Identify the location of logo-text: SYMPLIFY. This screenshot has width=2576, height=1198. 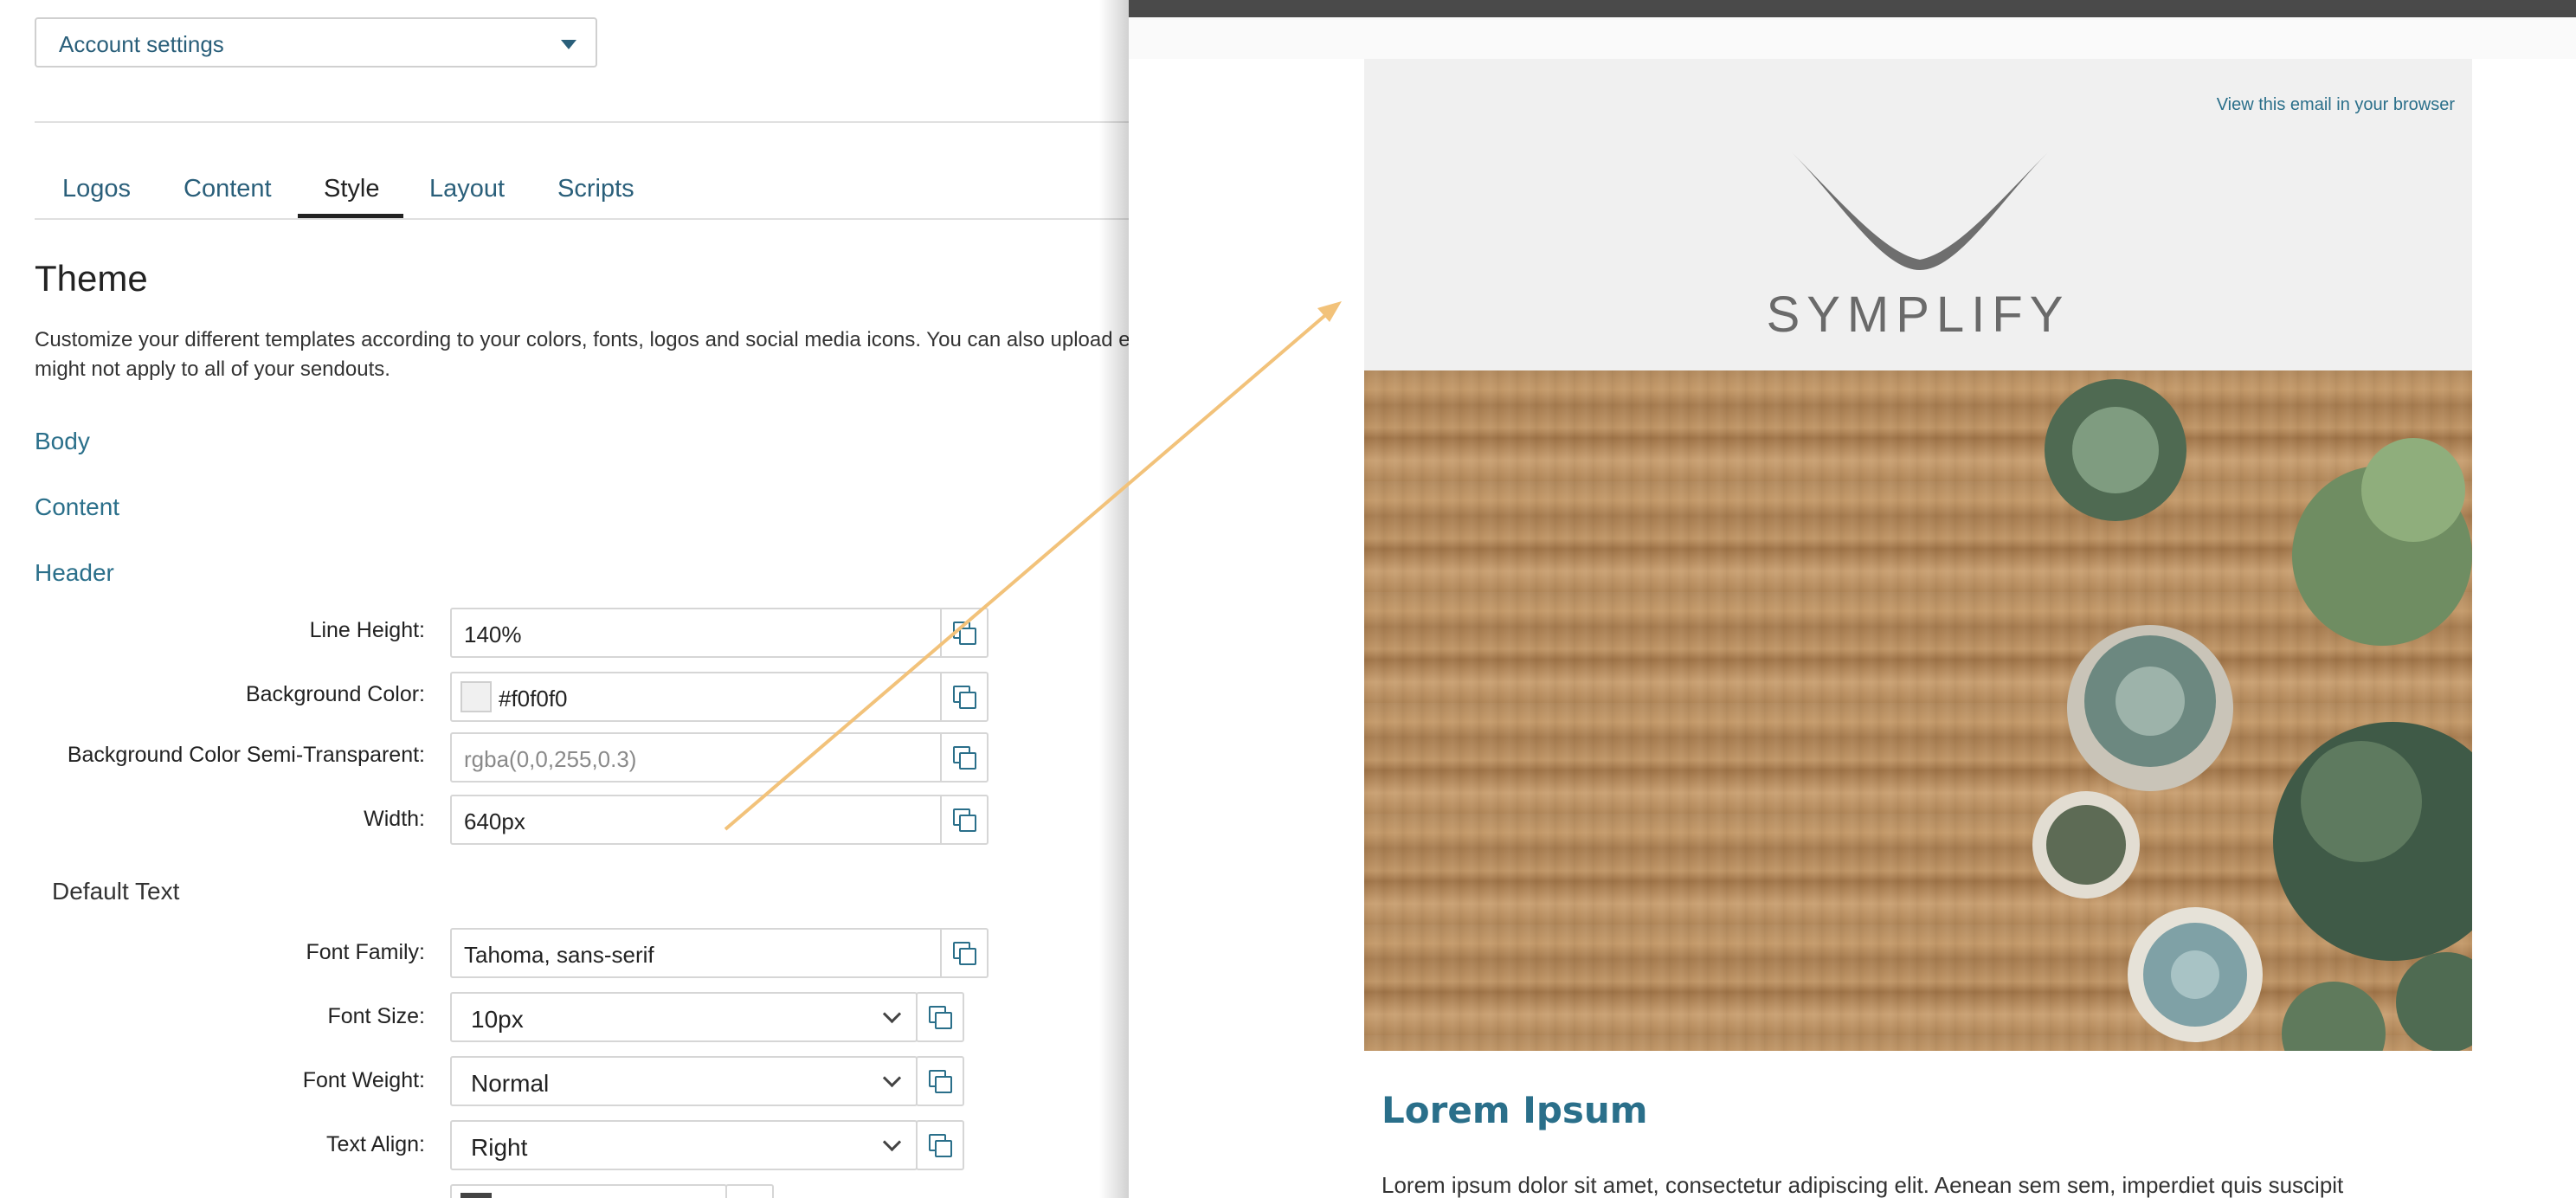
(1918, 315).